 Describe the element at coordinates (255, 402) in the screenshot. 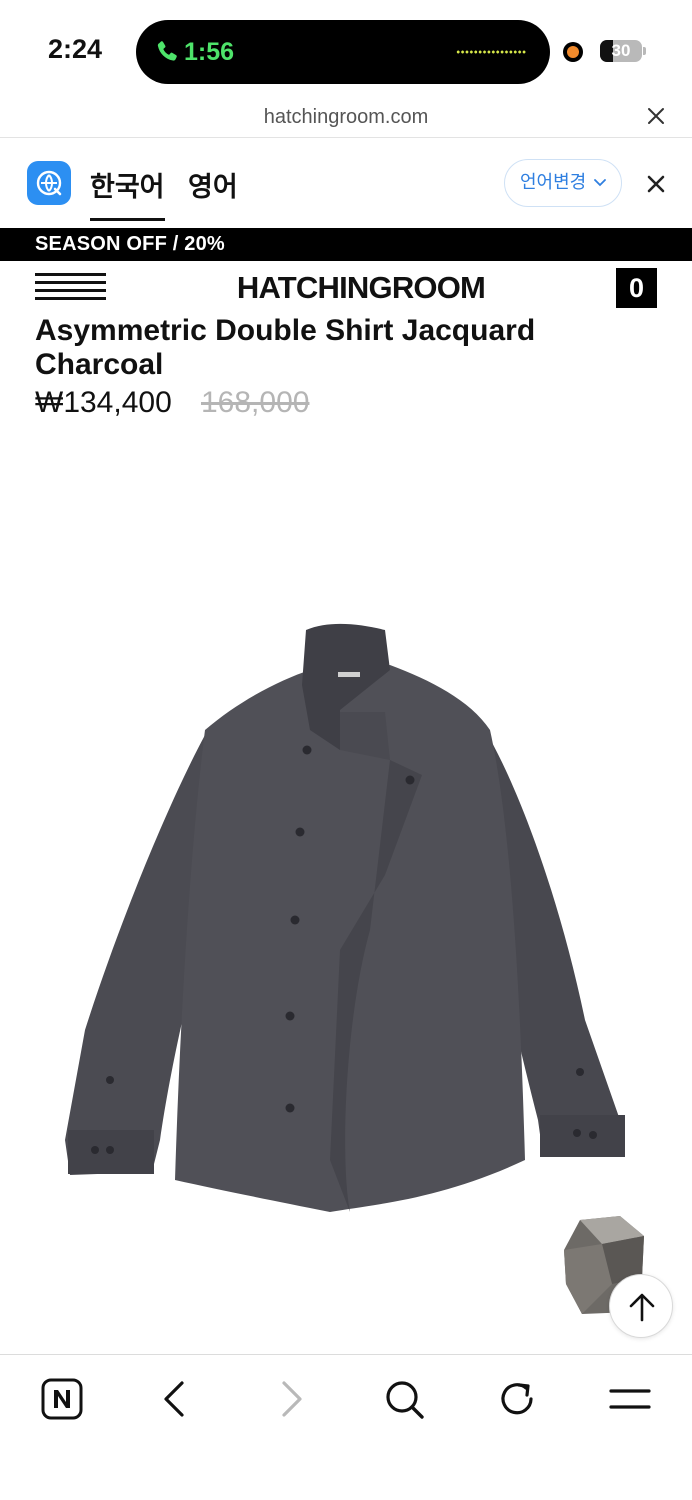

I see `original-price: 168,000` at that location.